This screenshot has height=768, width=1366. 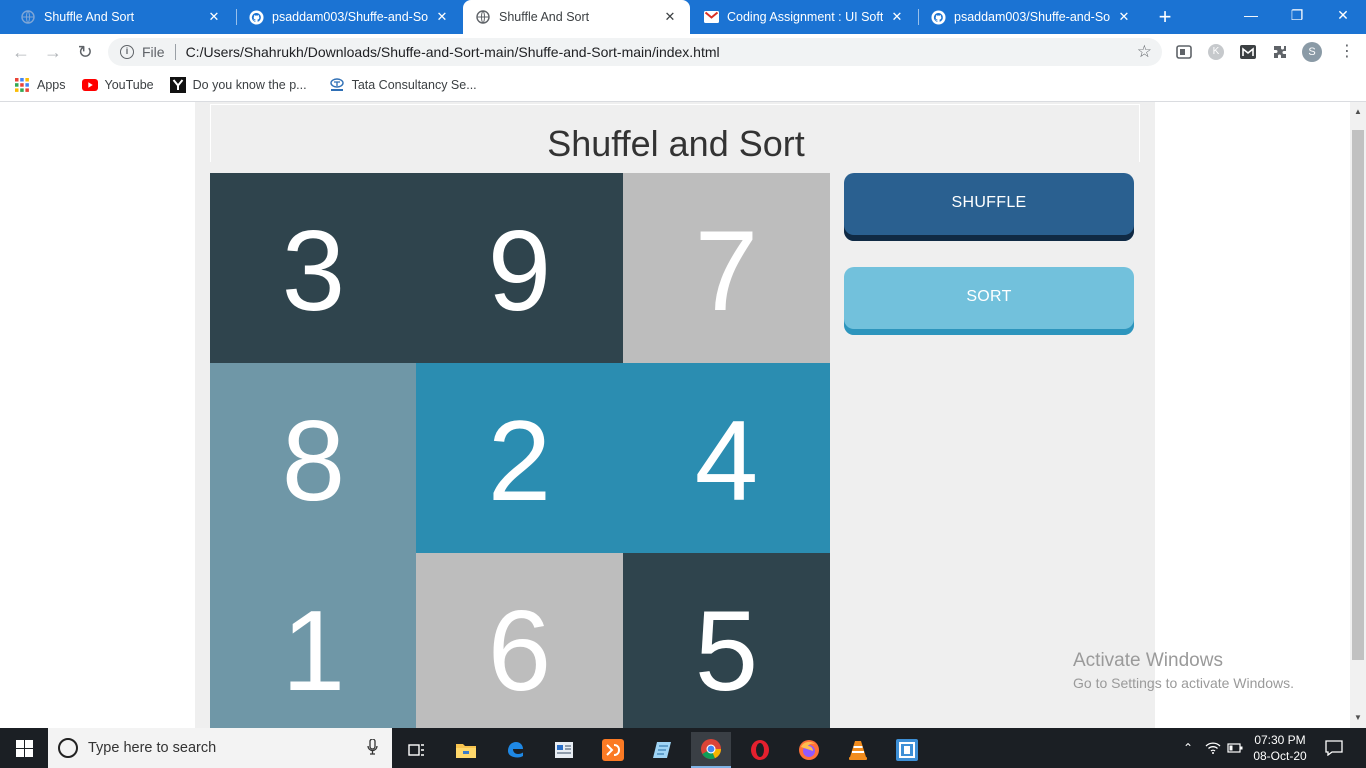 I want to click on bookmark-star-icon: ☆, so click(x=1144, y=52).